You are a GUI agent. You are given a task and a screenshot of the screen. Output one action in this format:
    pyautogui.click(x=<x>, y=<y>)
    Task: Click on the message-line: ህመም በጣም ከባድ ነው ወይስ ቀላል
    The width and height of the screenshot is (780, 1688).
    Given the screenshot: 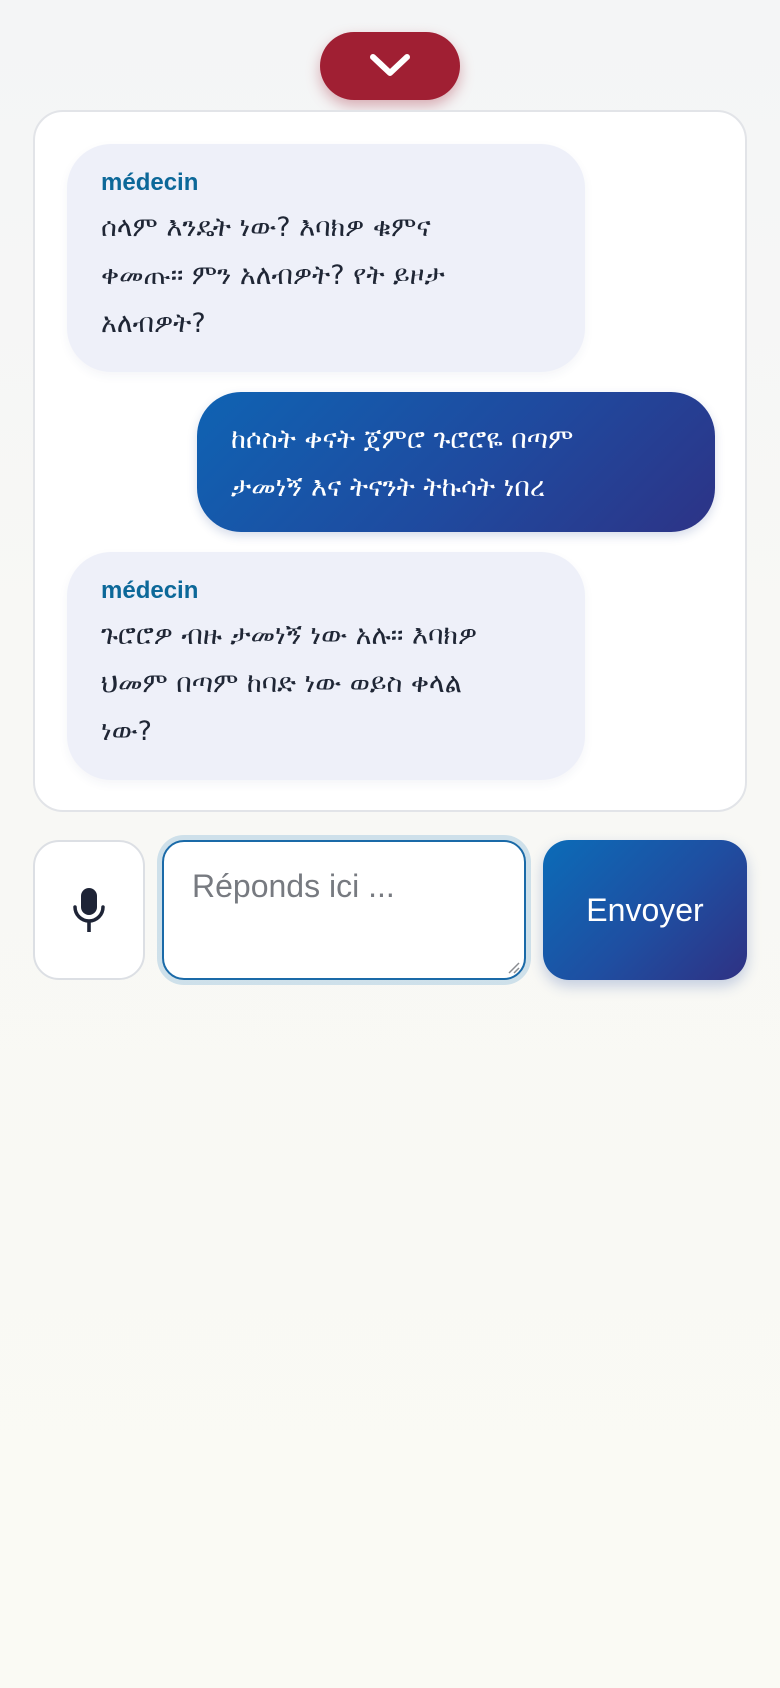 What is the action you would take?
    pyautogui.click(x=281, y=683)
    